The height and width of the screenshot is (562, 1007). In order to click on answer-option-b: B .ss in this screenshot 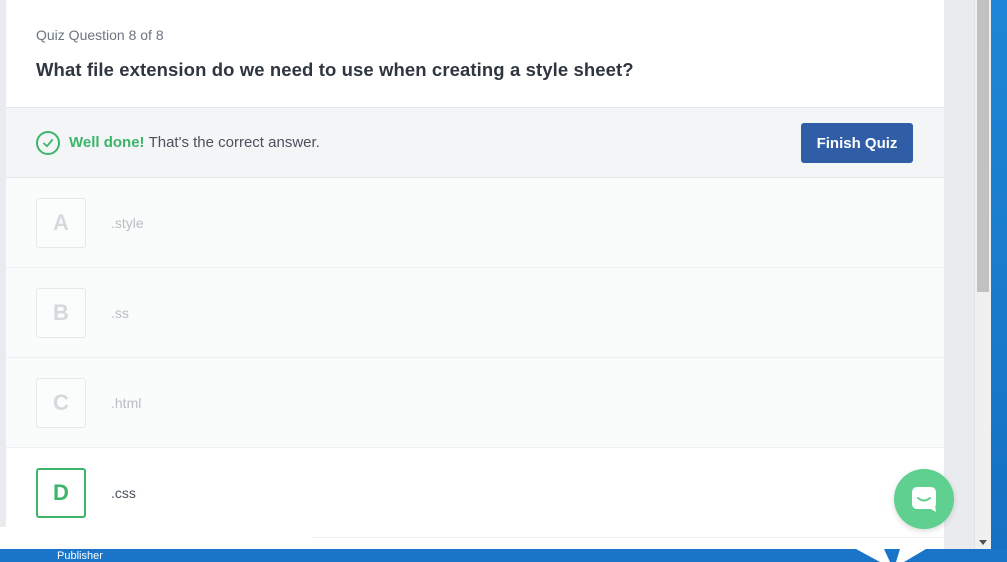, I will do `click(475, 313)`.